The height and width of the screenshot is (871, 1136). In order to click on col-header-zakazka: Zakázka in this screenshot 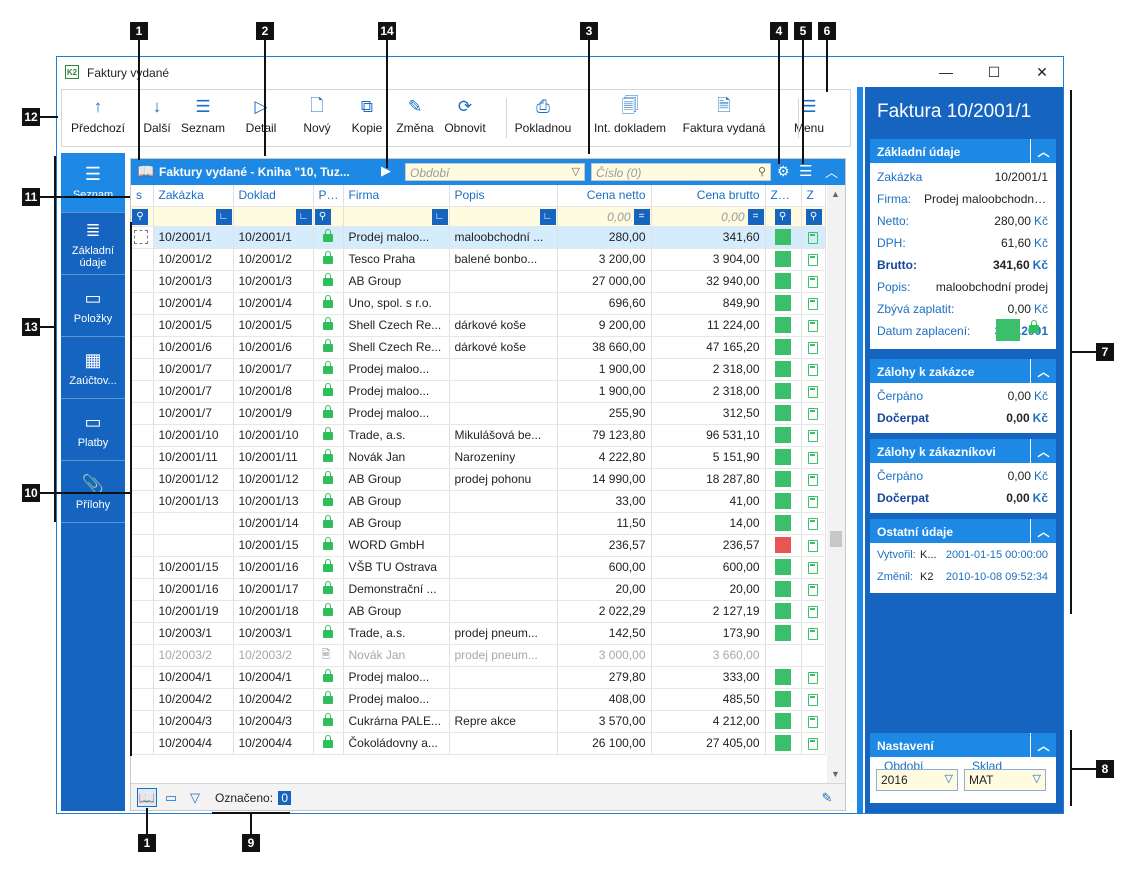, I will do `click(193, 196)`.